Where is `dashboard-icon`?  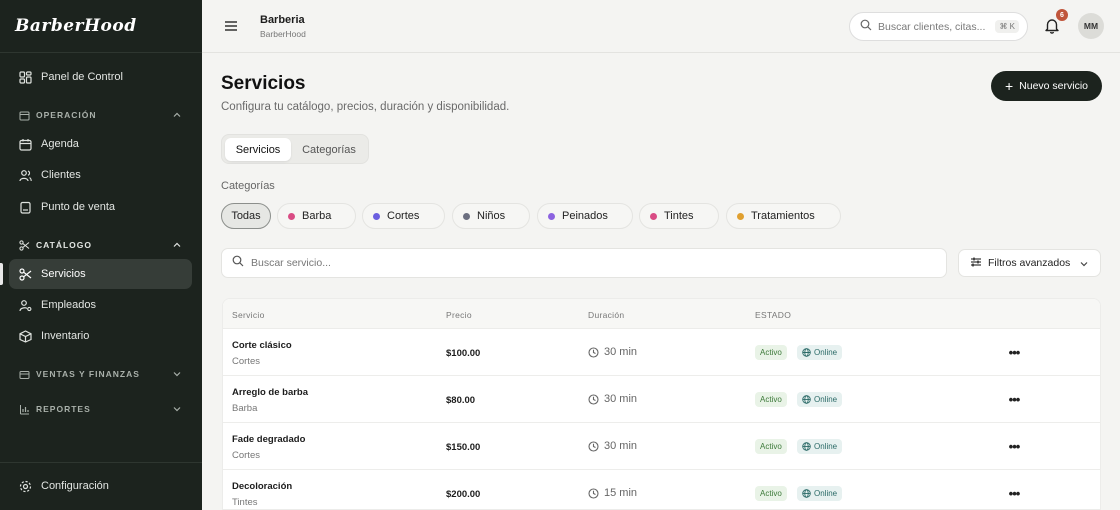 dashboard-icon is located at coordinates (25, 77).